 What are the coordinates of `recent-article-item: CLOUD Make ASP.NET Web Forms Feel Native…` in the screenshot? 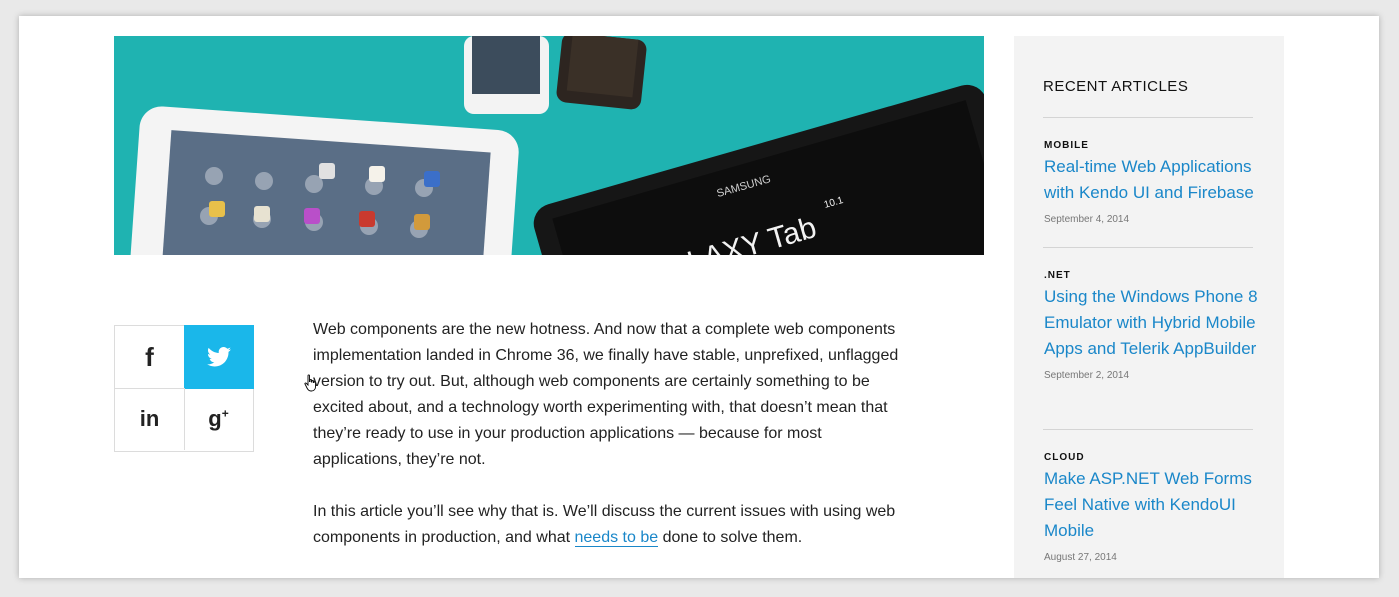 It's located at (1151, 507).